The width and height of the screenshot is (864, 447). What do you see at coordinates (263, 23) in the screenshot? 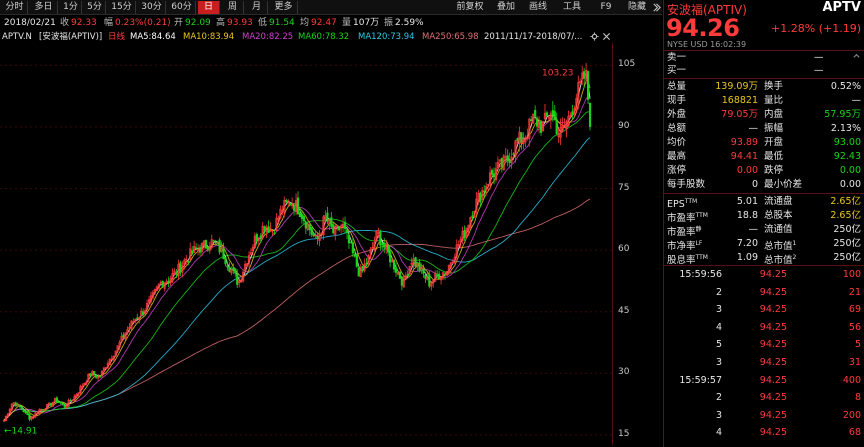
I see `low-label: 低` at bounding box center [263, 23].